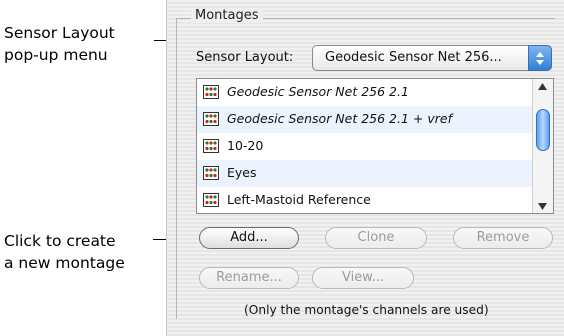  Describe the element at coordinates (366, 310) in the screenshot. I see `channels-note: (Only the montage's channels are used)` at that location.